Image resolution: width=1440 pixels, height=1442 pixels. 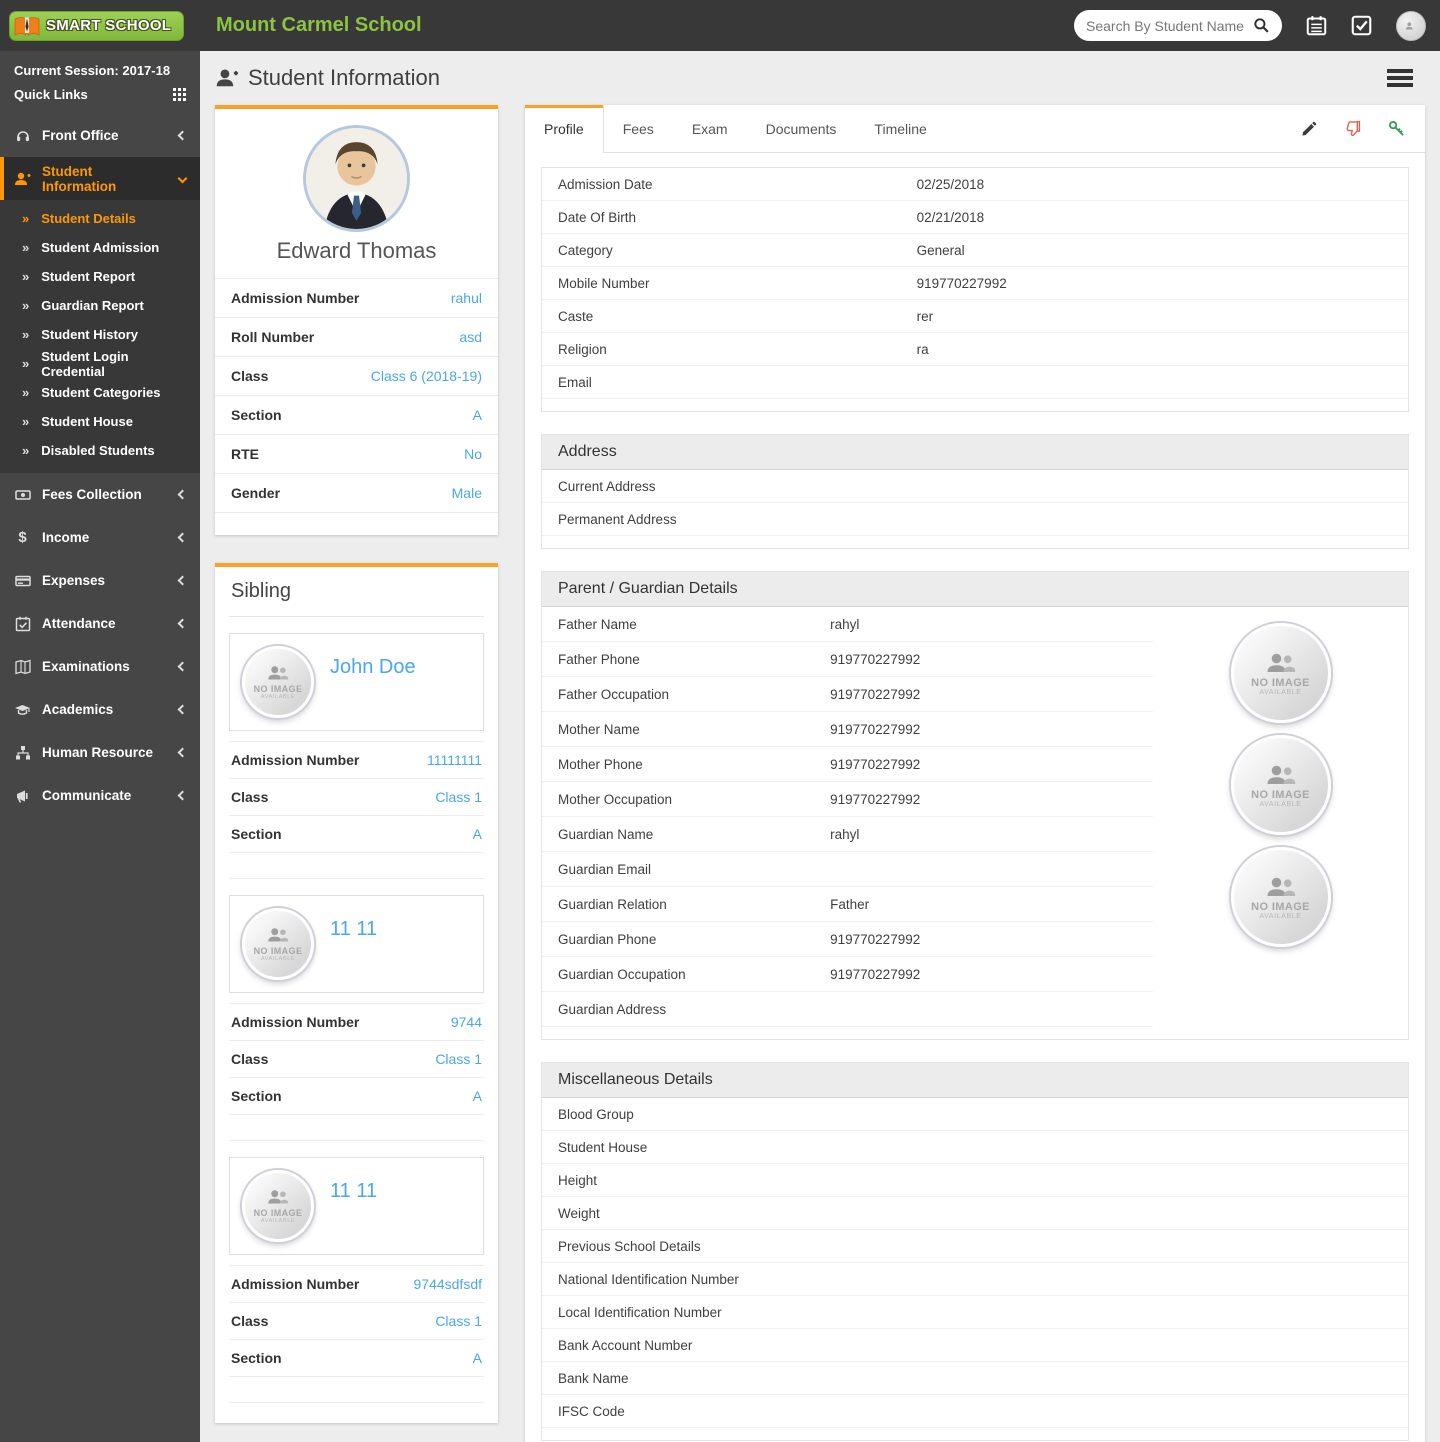 What do you see at coordinates (100, 334) in the screenshot?
I see `sidebar-subitem: » Student History` at bounding box center [100, 334].